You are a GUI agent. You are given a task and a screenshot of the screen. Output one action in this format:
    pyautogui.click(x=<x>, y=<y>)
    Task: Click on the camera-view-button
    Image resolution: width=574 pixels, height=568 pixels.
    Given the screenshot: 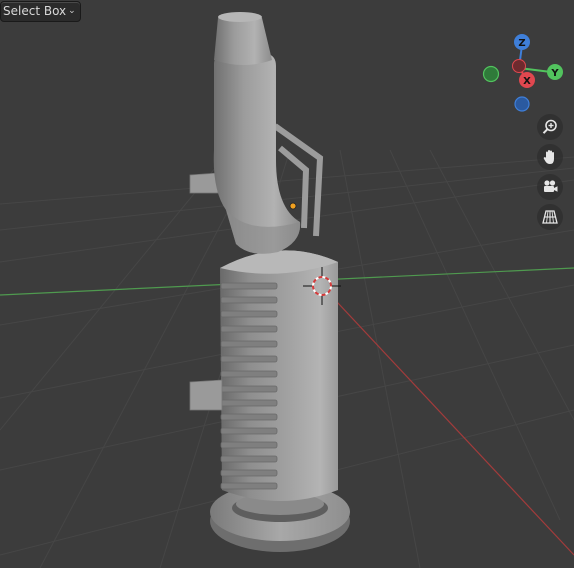 What is the action you would take?
    pyautogui.click(x=550, y=187)
    